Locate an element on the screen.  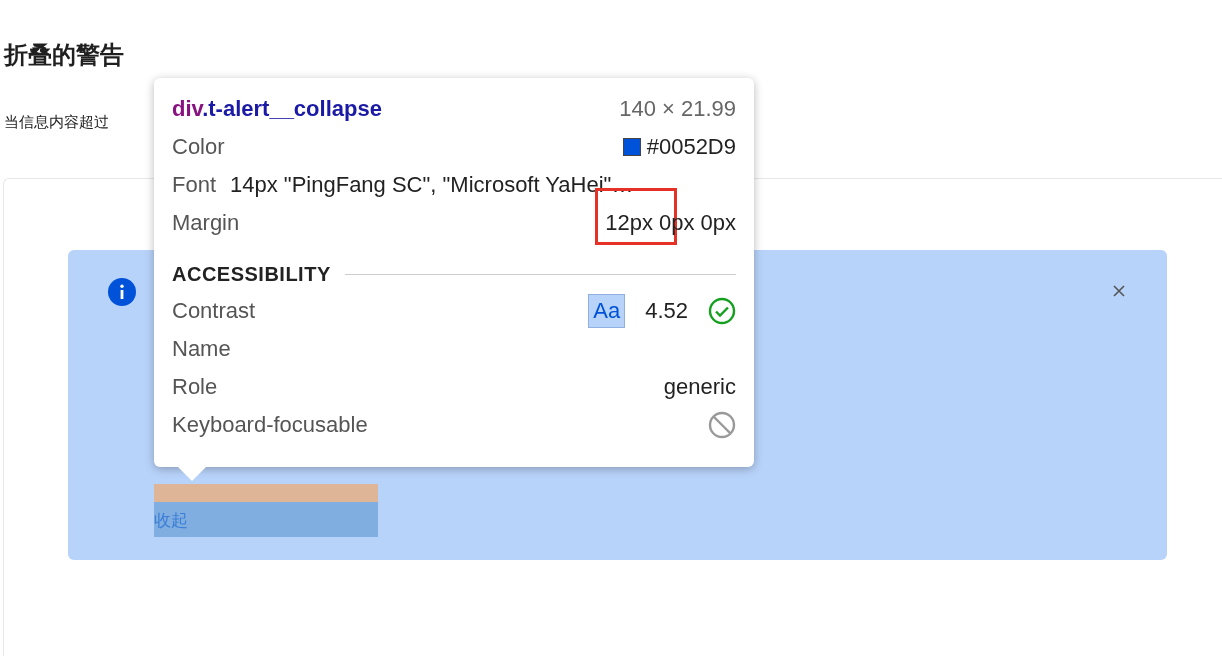
info-icon is located at coordinates (122, 292).